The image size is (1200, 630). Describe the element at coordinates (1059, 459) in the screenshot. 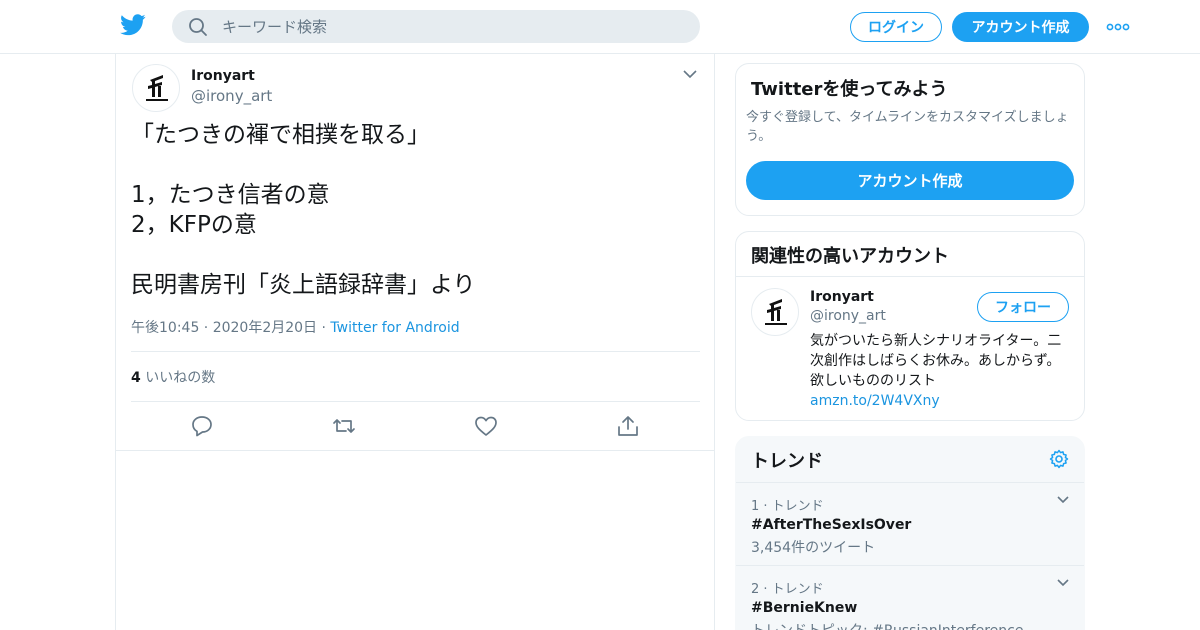

I see `gear-icon` at that location.